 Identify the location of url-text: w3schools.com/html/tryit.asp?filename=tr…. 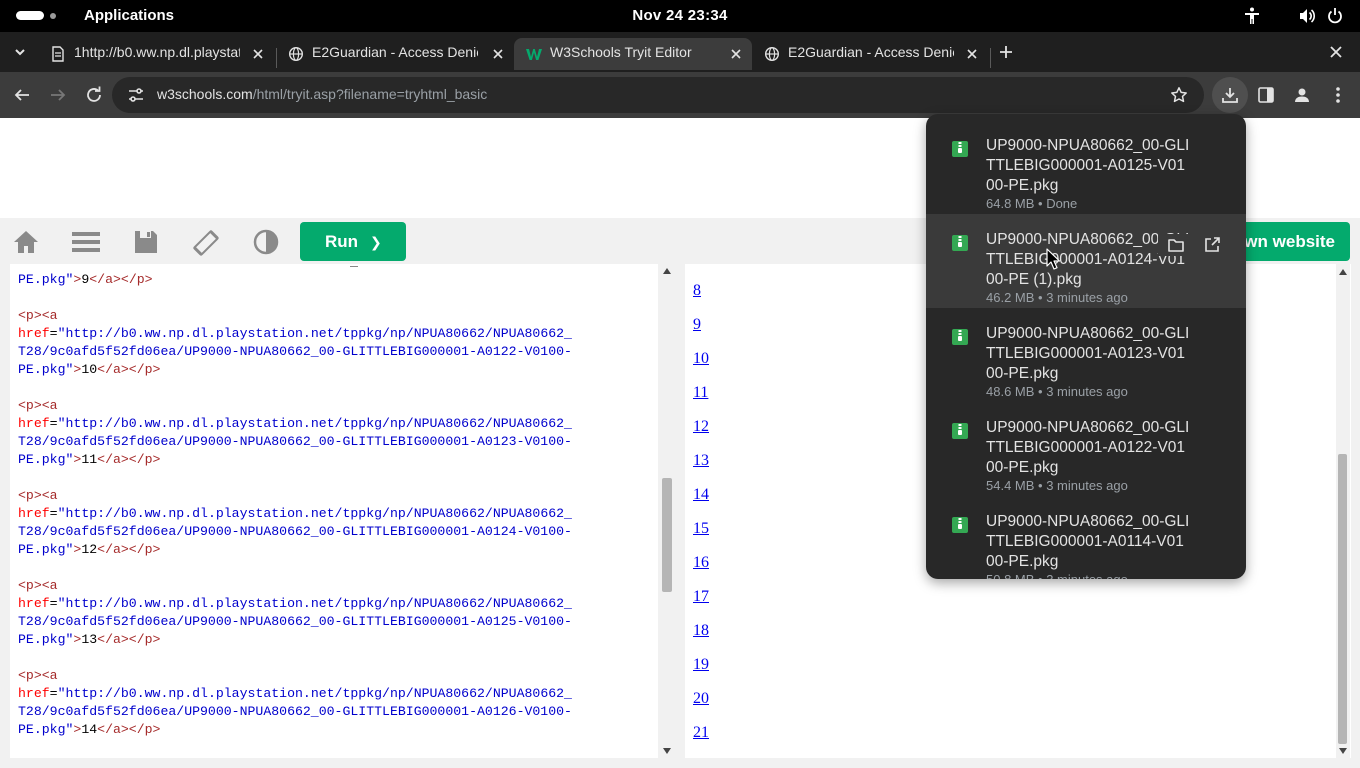
(322, 94).